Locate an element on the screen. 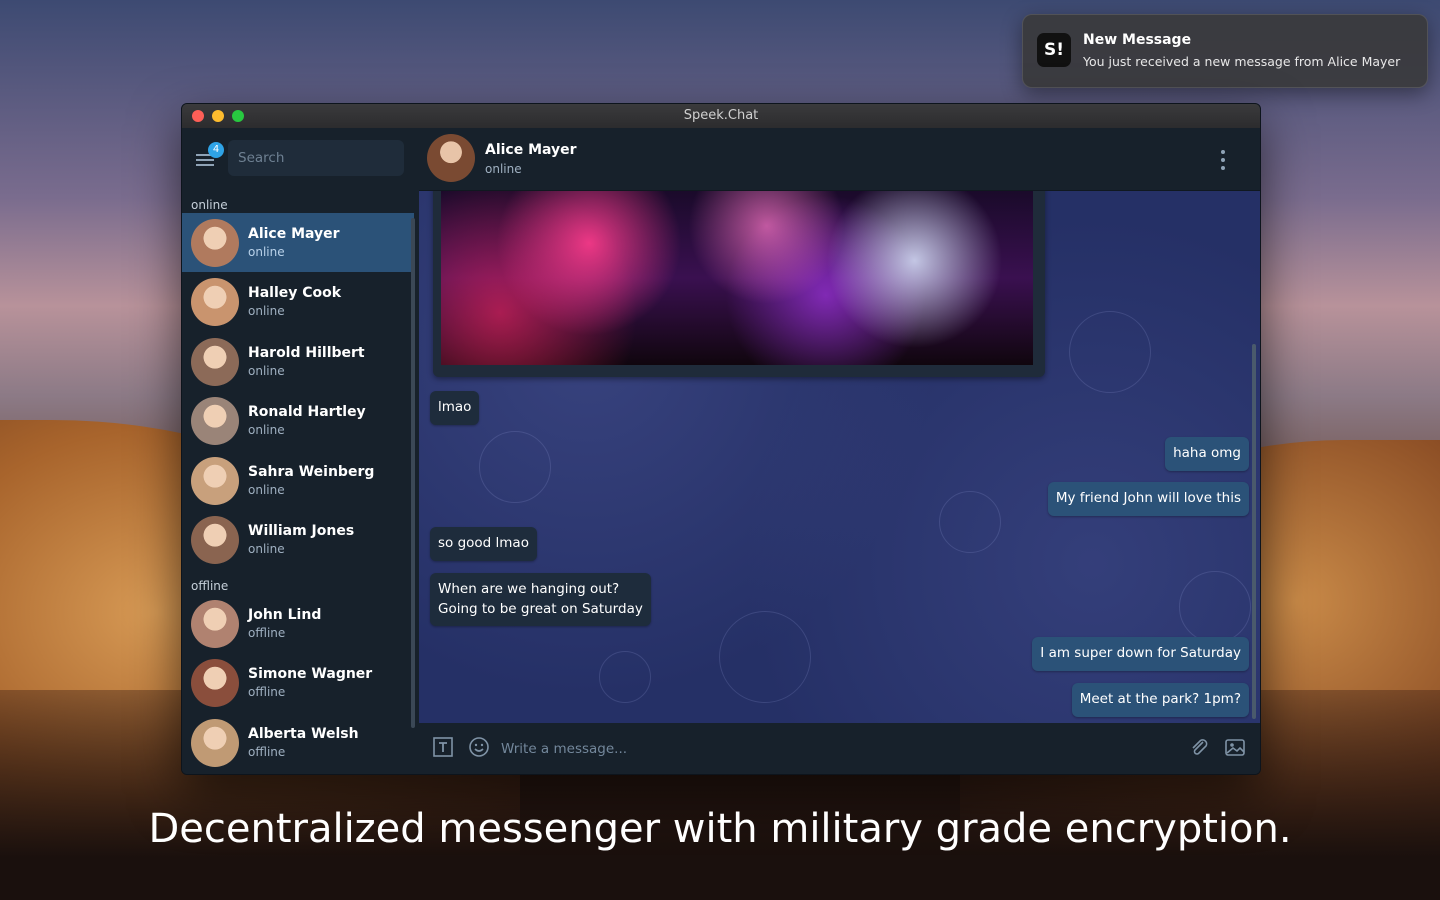 The image size is (1440, 900). contact-name: Ronald Hartley is located at coordinates (307, 412).